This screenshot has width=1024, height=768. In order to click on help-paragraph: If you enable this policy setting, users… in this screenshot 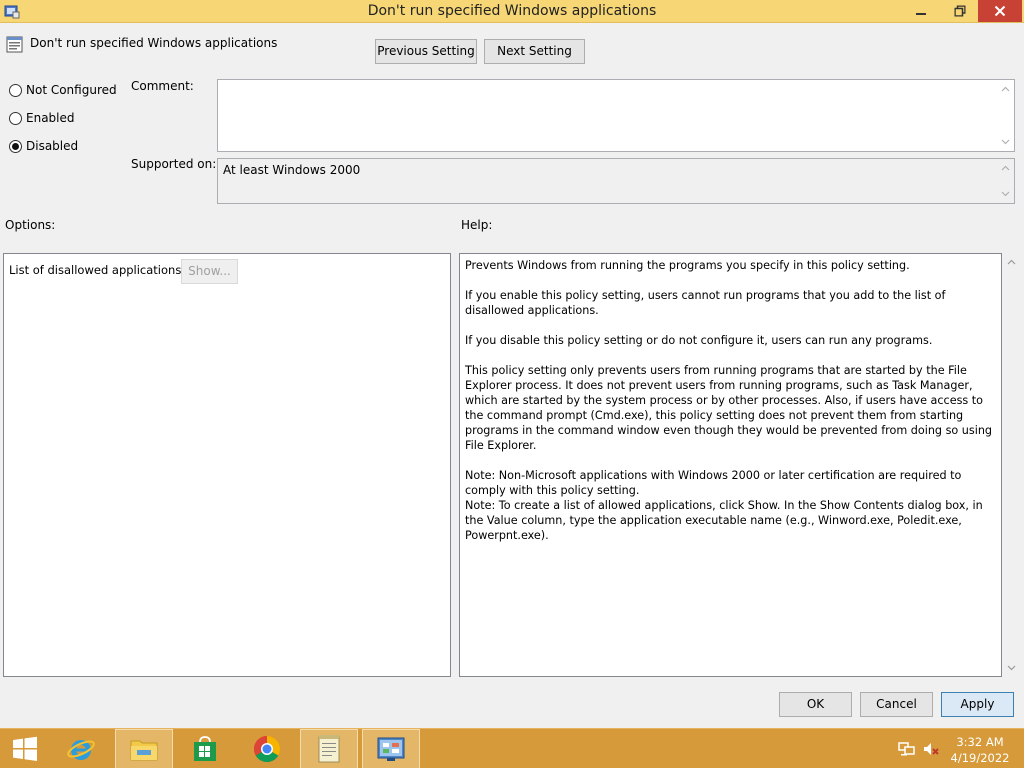, I will do `click(705, 303)`.